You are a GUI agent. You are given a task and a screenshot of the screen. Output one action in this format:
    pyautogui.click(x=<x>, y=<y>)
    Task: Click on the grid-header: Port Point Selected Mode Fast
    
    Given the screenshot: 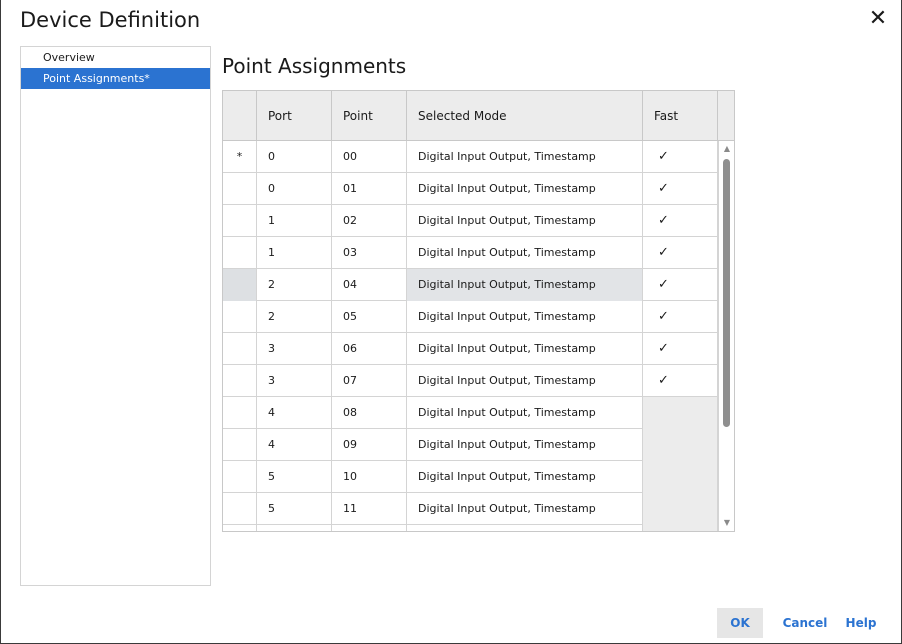 What is the action you would take?
    pyautogui.click(x=478, y=116)
    